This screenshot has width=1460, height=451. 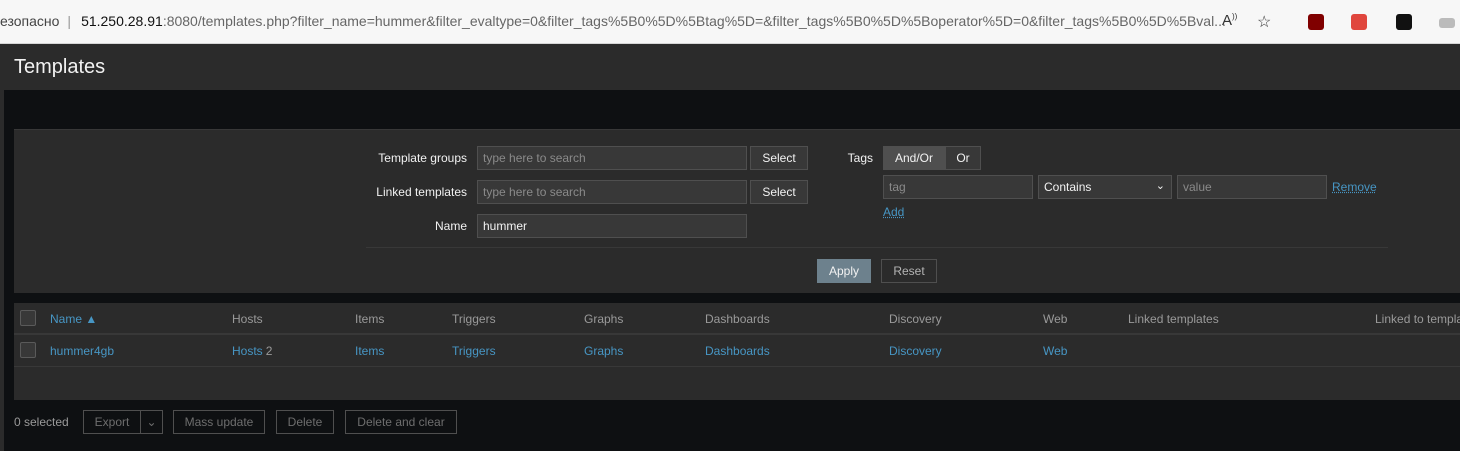 What do you see at coordinates (1252, 187) in the screenshot?
I see `tag-value-input: value` at bounding box center [1252, 187].